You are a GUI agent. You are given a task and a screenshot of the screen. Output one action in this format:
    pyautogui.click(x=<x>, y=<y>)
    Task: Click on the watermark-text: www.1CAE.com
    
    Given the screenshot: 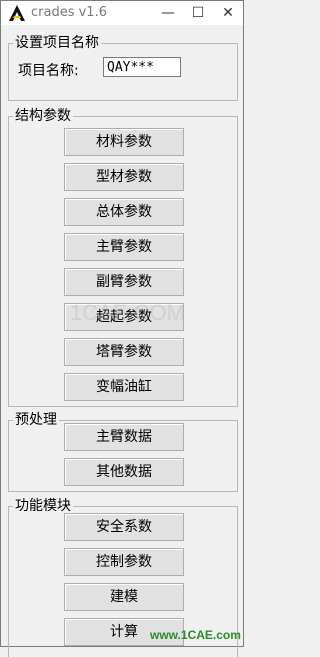 What is the action you would take?
    pyautogui.click(x=195, y=635)
    